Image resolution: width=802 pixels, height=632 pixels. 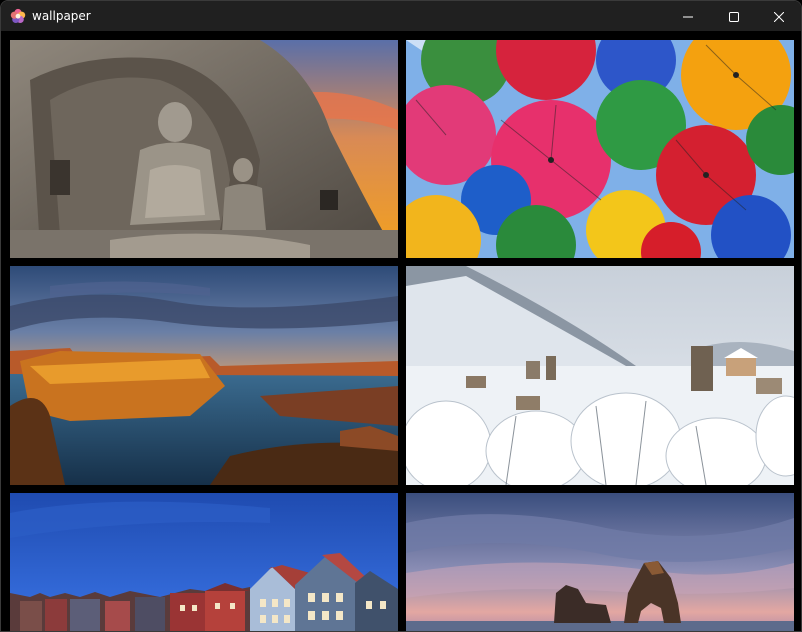 I want to click on minimize-icon, so click(x=688, y=16).